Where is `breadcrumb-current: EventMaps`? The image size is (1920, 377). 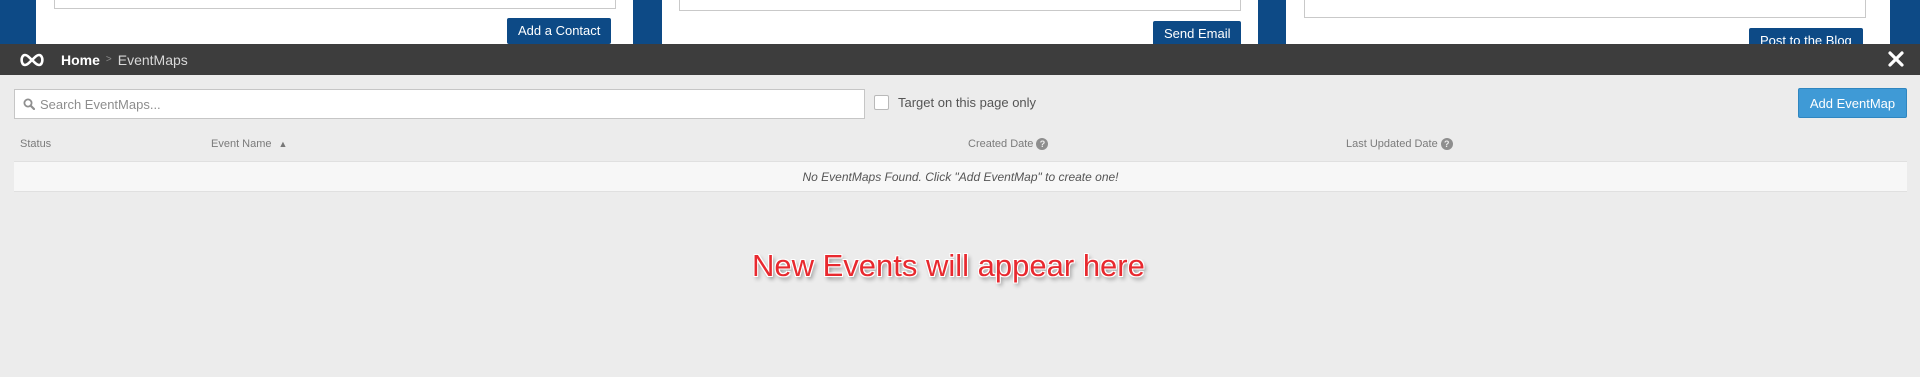
breadcrumb-current: EventMaps is located at coordinates (152, 59).